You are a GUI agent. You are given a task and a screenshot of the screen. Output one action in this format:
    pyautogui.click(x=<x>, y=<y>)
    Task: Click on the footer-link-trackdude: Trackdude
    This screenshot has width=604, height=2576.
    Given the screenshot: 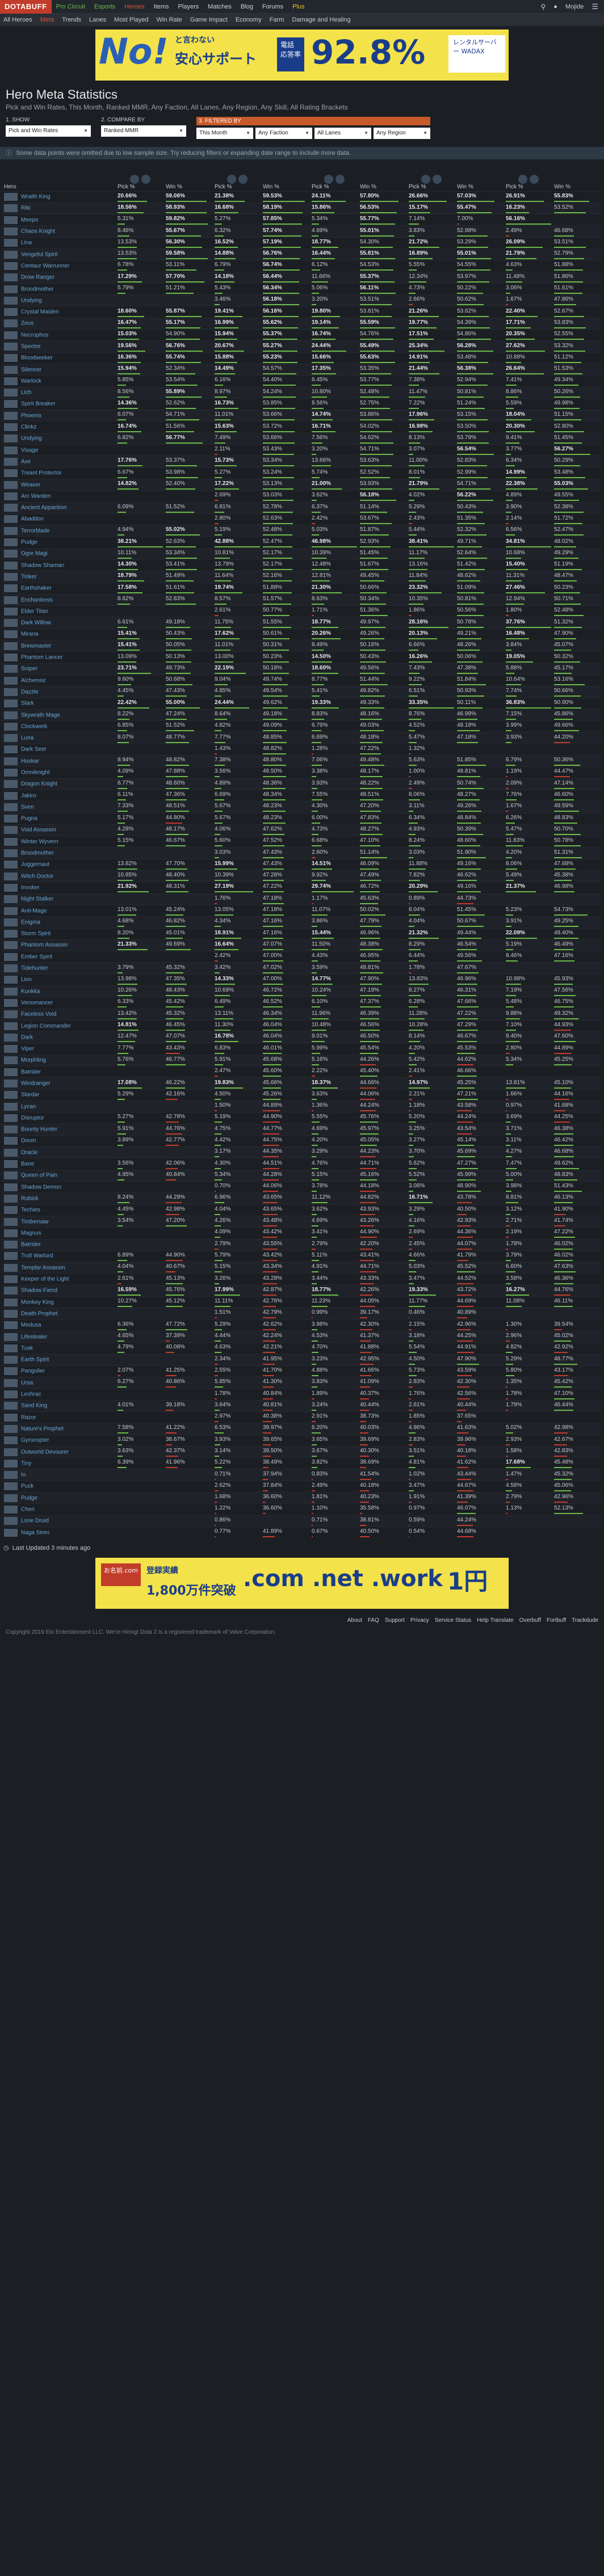 What is the action you would take?
    pyautogui.click(x=585, y=1620)
    